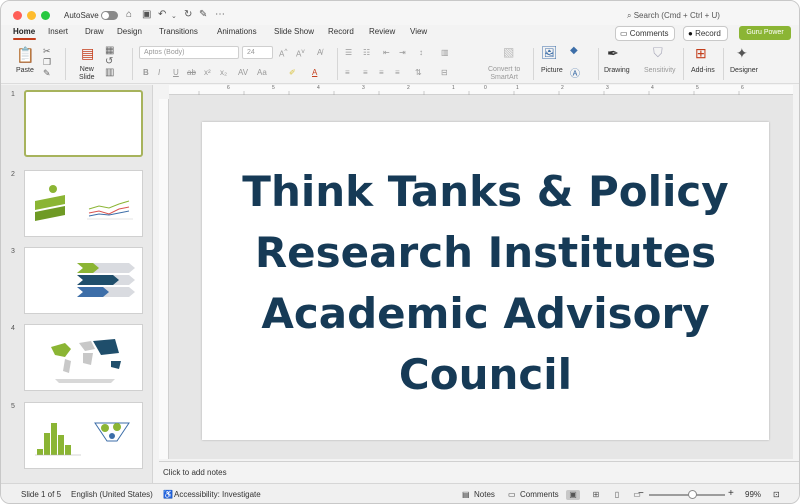 The width and height of the screenshot is (800, 504). I want to click on undo-icon: ↶, so click(162, 15).